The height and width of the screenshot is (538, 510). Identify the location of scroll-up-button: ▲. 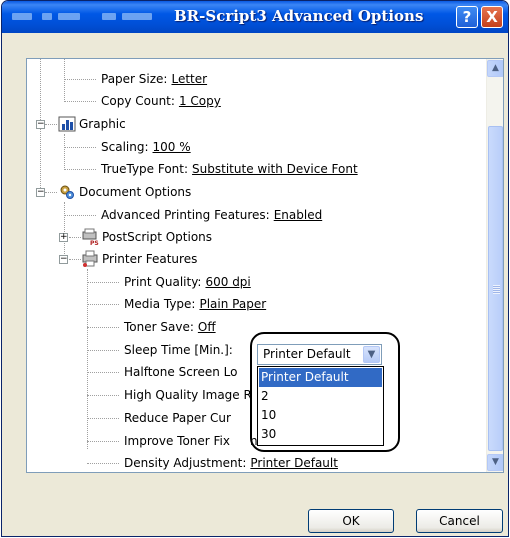
(495, 68).